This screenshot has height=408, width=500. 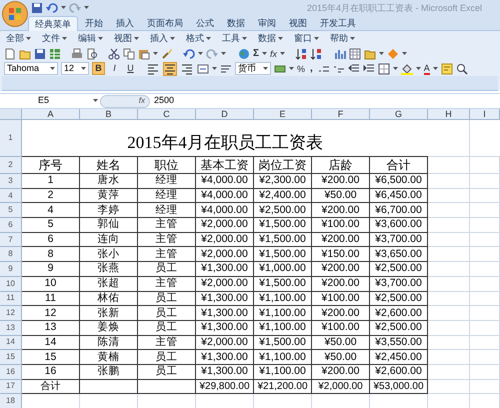 I want to click on scissors-icon, so click(x=114, y=54).